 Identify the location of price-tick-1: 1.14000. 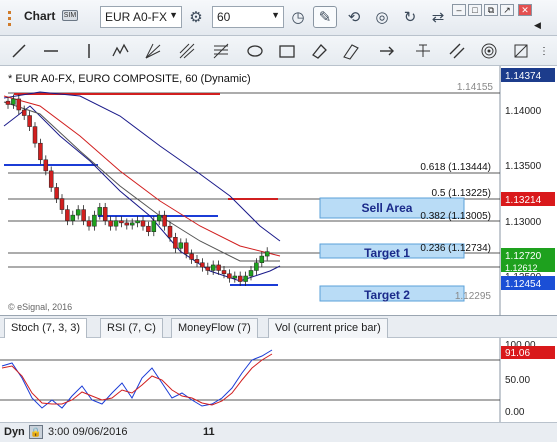
(523, 111).